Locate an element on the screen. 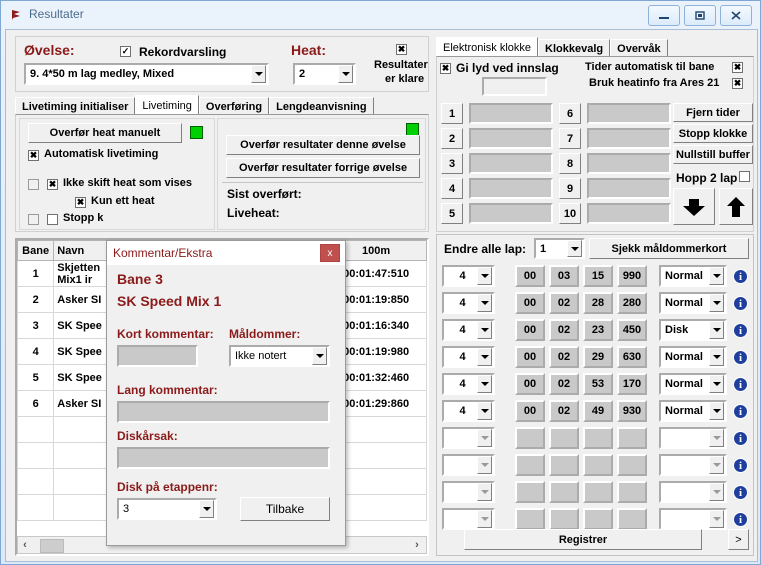 This screenshot has width=761, height=565. lane-button-4: 4 is located at coordinates (452, 188).